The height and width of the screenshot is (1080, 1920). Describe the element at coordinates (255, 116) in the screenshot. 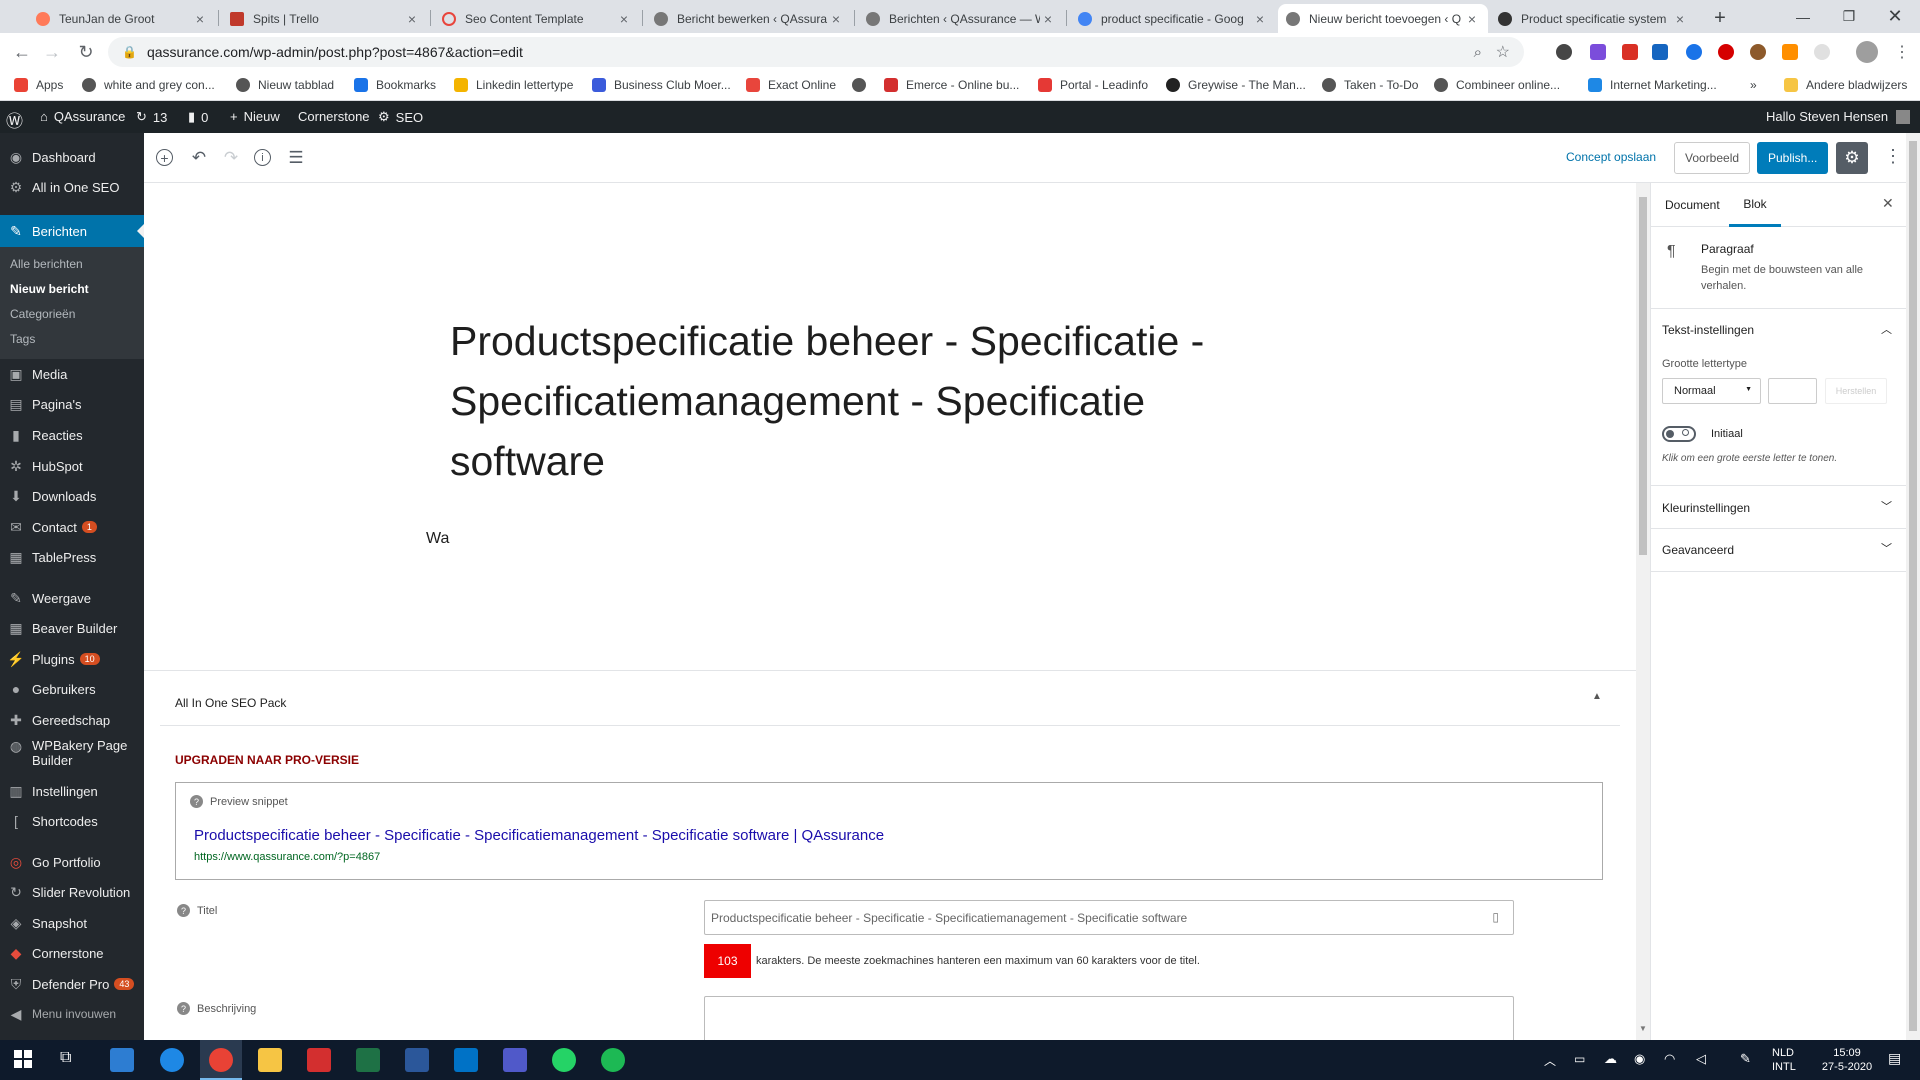

I see `new-content-link: + Nieuw` at that location.